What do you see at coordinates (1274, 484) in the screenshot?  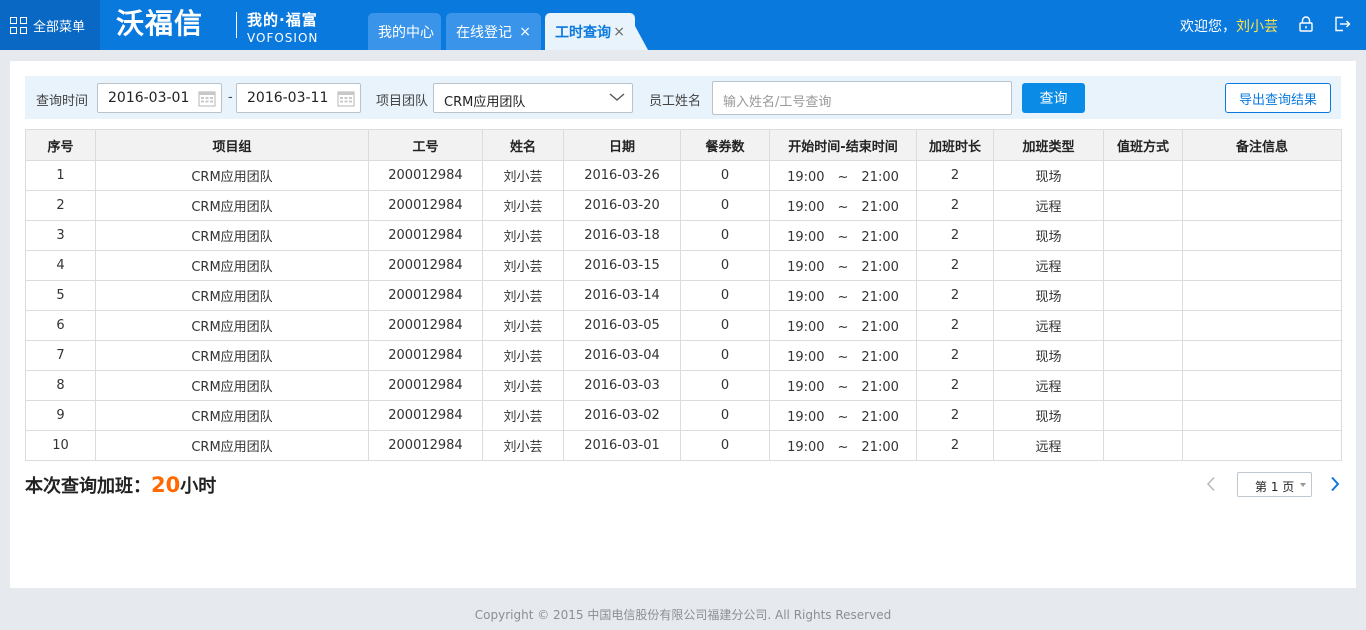 I see `page-select: 第 1 页` at bounding box center [1274, 484].